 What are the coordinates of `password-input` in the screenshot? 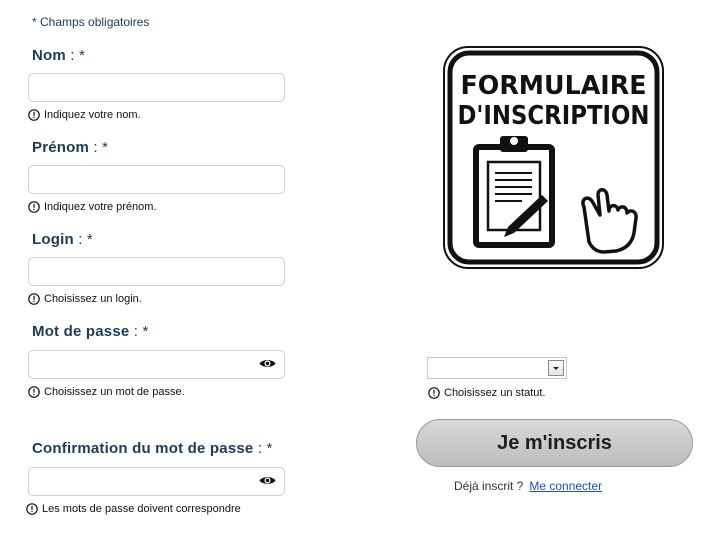 It's located at (156, 364).